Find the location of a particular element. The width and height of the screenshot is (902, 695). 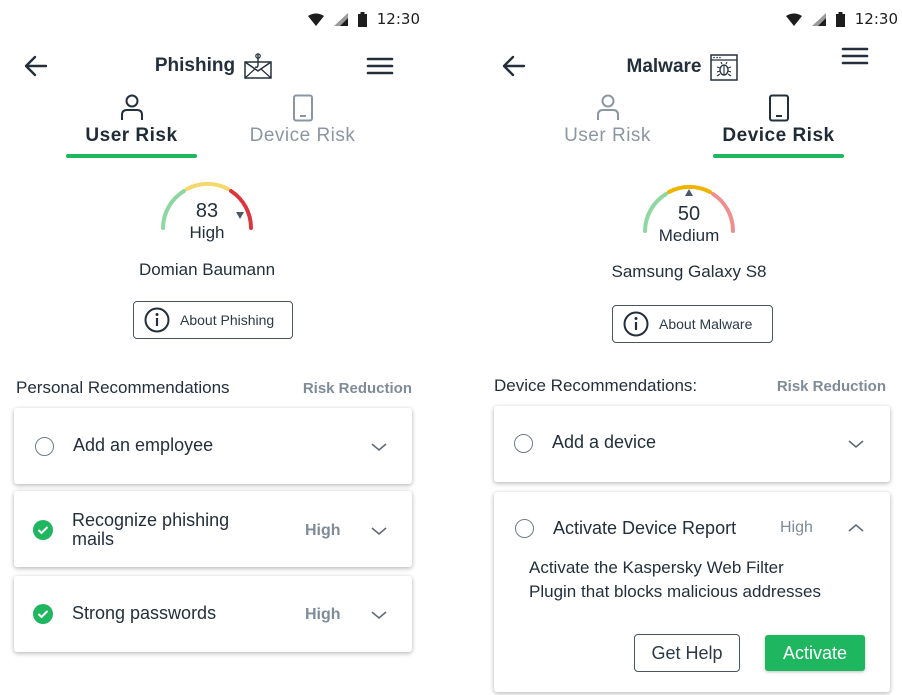

recommendation-card: Add a device is located at coordinates (692, 444).